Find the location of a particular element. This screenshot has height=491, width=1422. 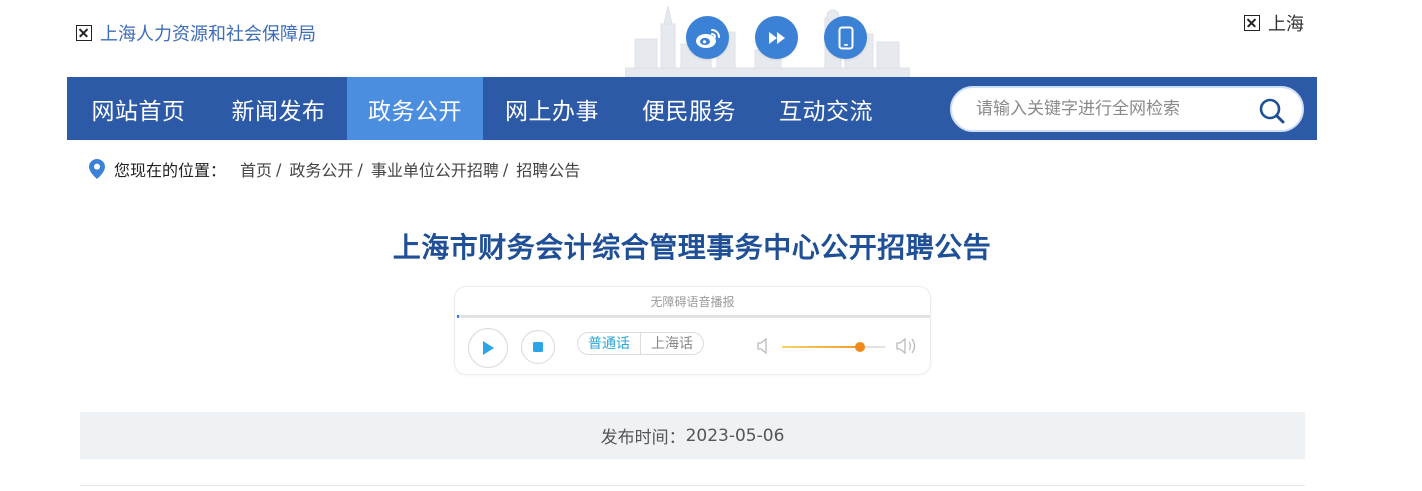

nav-item-home: 网站首页 is located at coordinates (138, 108).